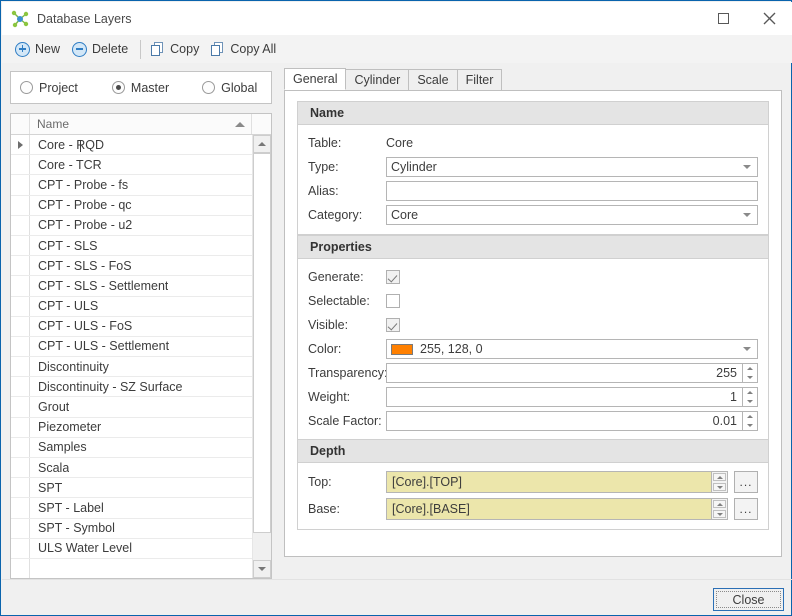 This screenshot has height=616, width=792. Describe the element at coordinates (393, 325) in the screenshot. I see `visible-checkbox` at that location.